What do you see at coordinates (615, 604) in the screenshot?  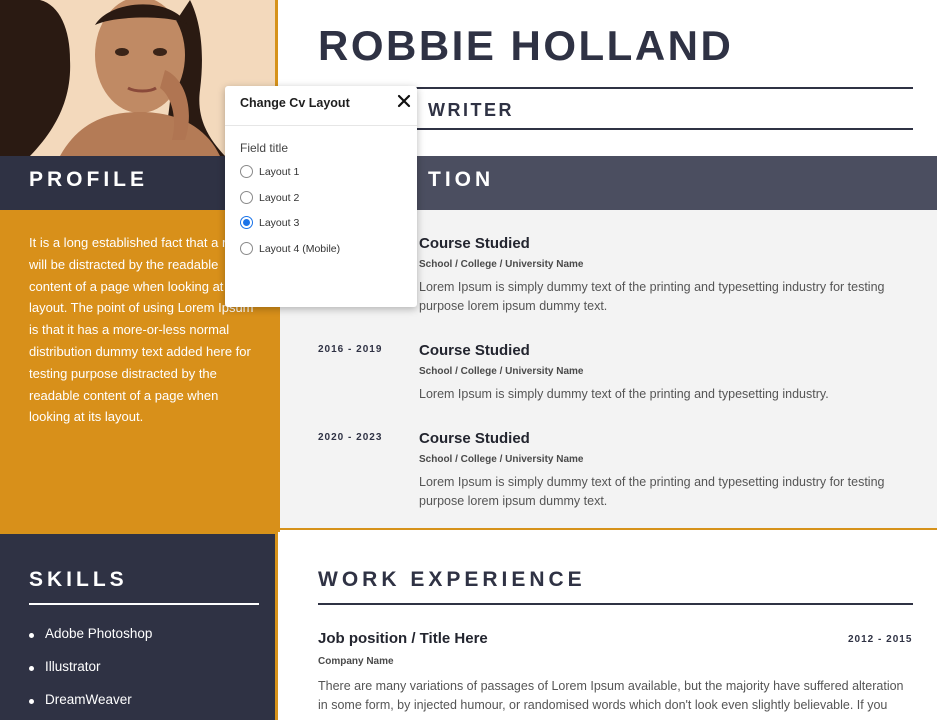 I see `work-experience-divider` at bounding box center [615, 604].